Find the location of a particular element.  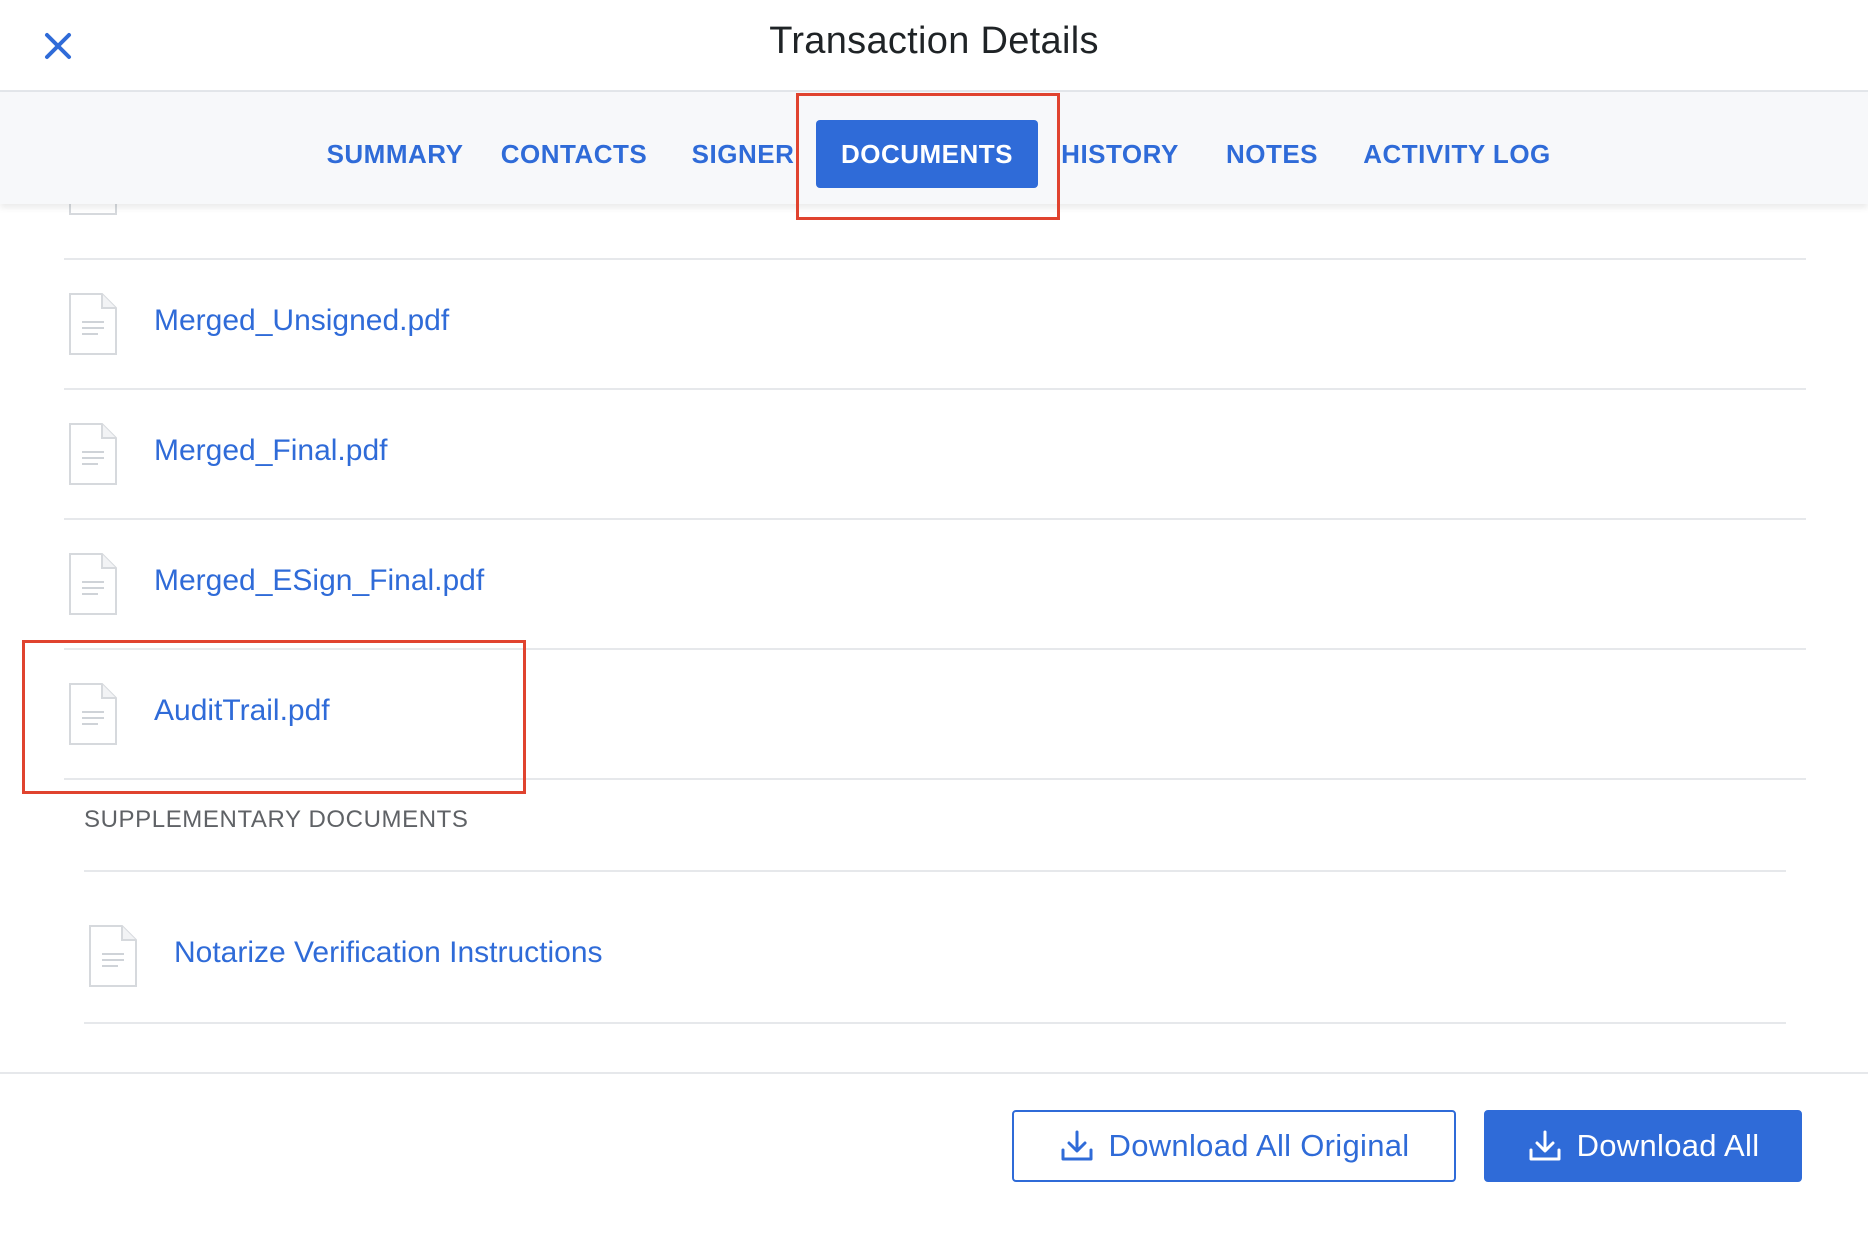

list-item: Merged_Final.pdf is located at coordinates (935, 455).